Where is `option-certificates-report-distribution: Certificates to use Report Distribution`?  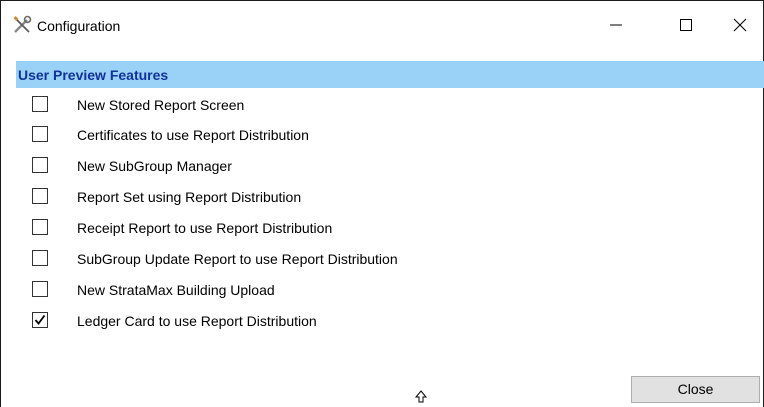 option-certificates-report-distribution: Certificates to use Report Distribution is located at coordinates (301, 136).